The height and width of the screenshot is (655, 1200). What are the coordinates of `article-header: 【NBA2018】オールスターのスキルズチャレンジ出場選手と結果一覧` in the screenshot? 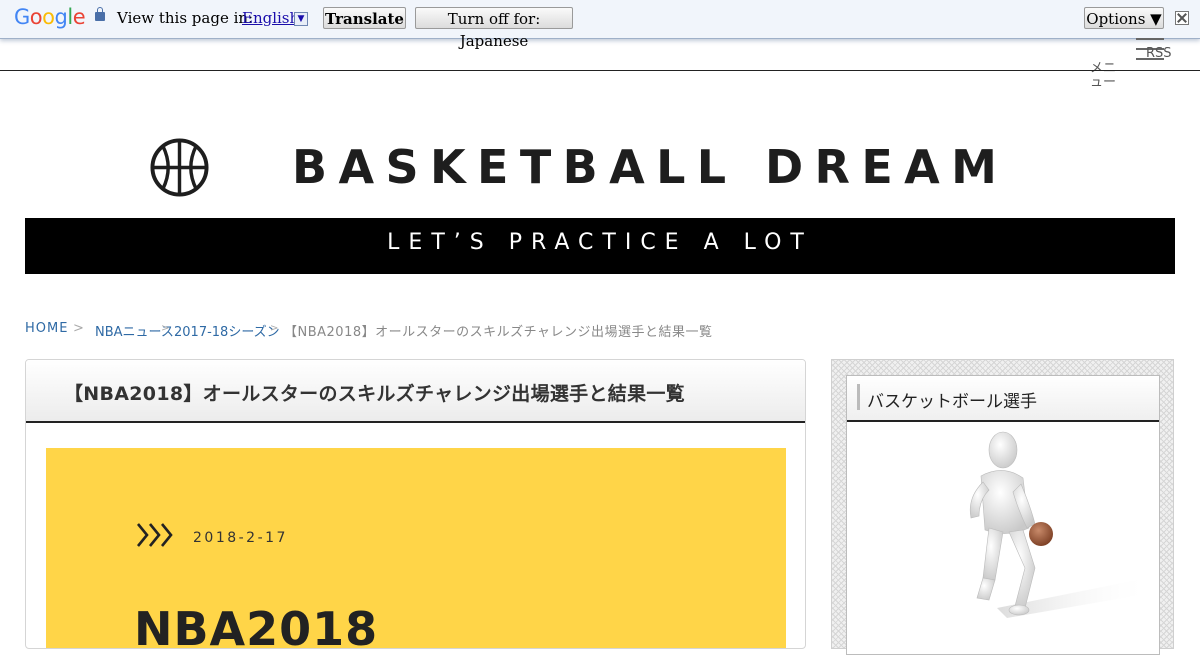 It's located at (415, 391).